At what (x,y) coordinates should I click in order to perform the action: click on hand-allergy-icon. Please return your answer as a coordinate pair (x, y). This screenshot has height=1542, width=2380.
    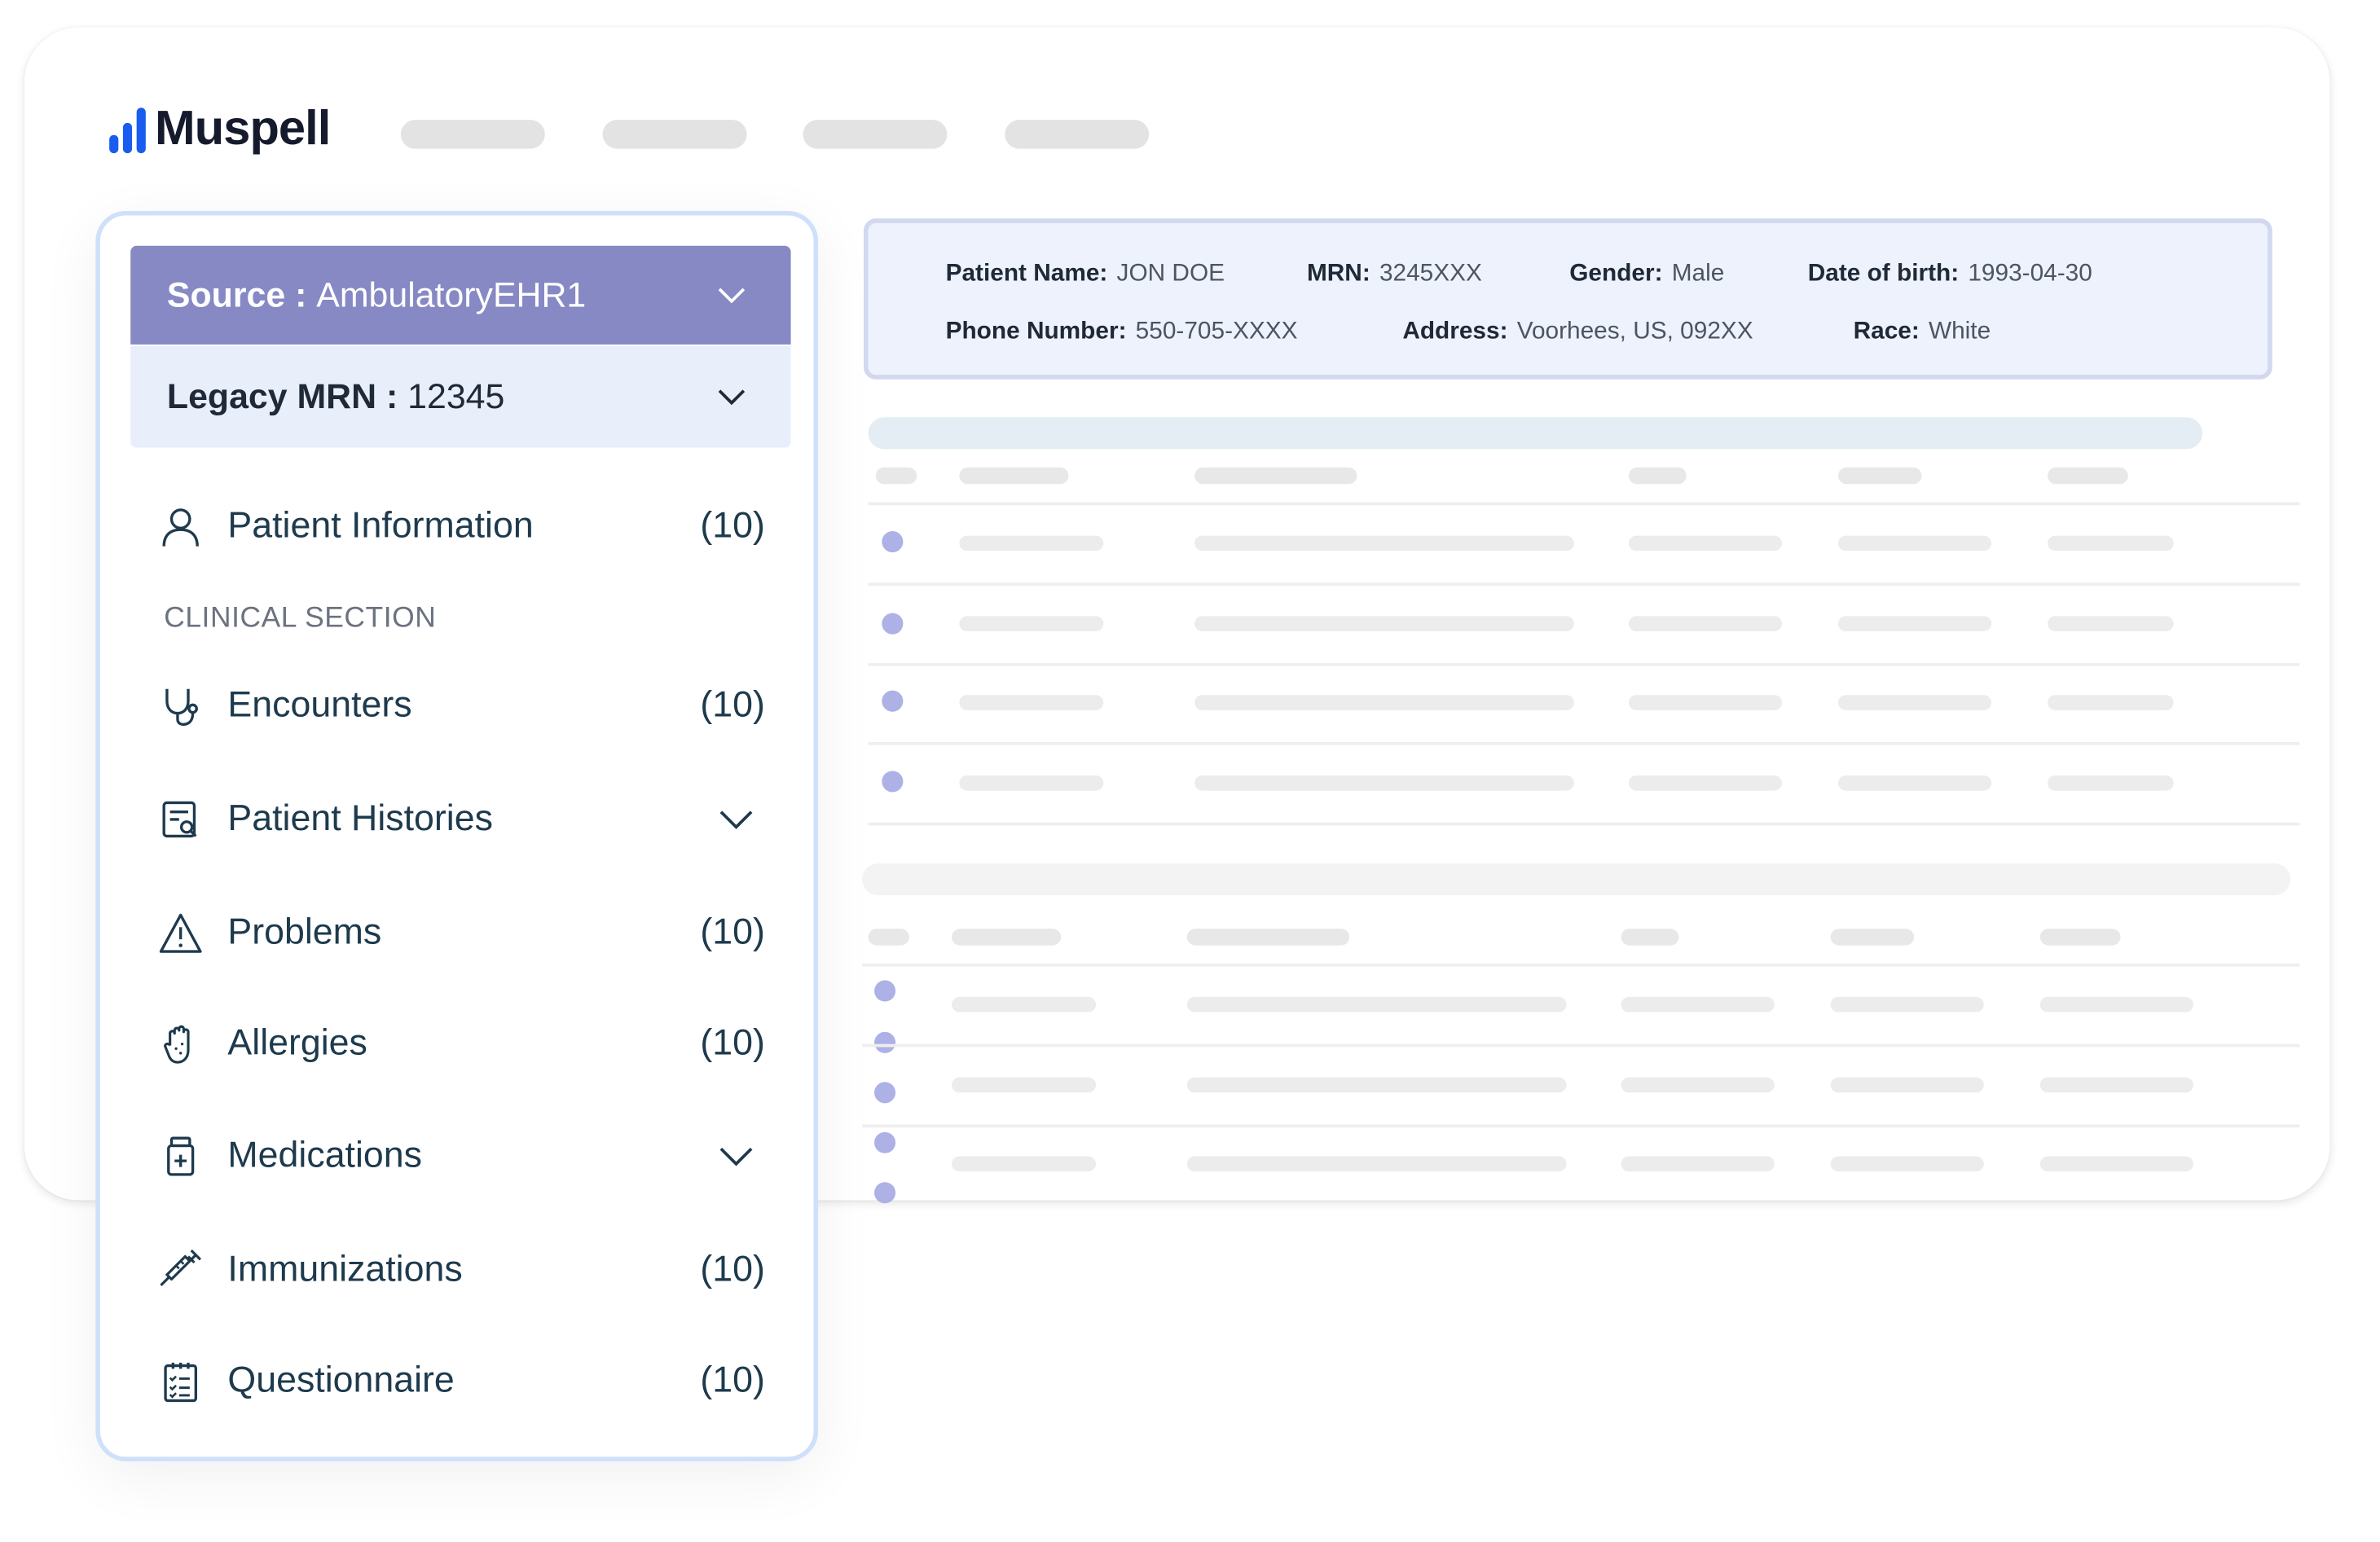
    Looking at the image, I should click on (177, 1044).